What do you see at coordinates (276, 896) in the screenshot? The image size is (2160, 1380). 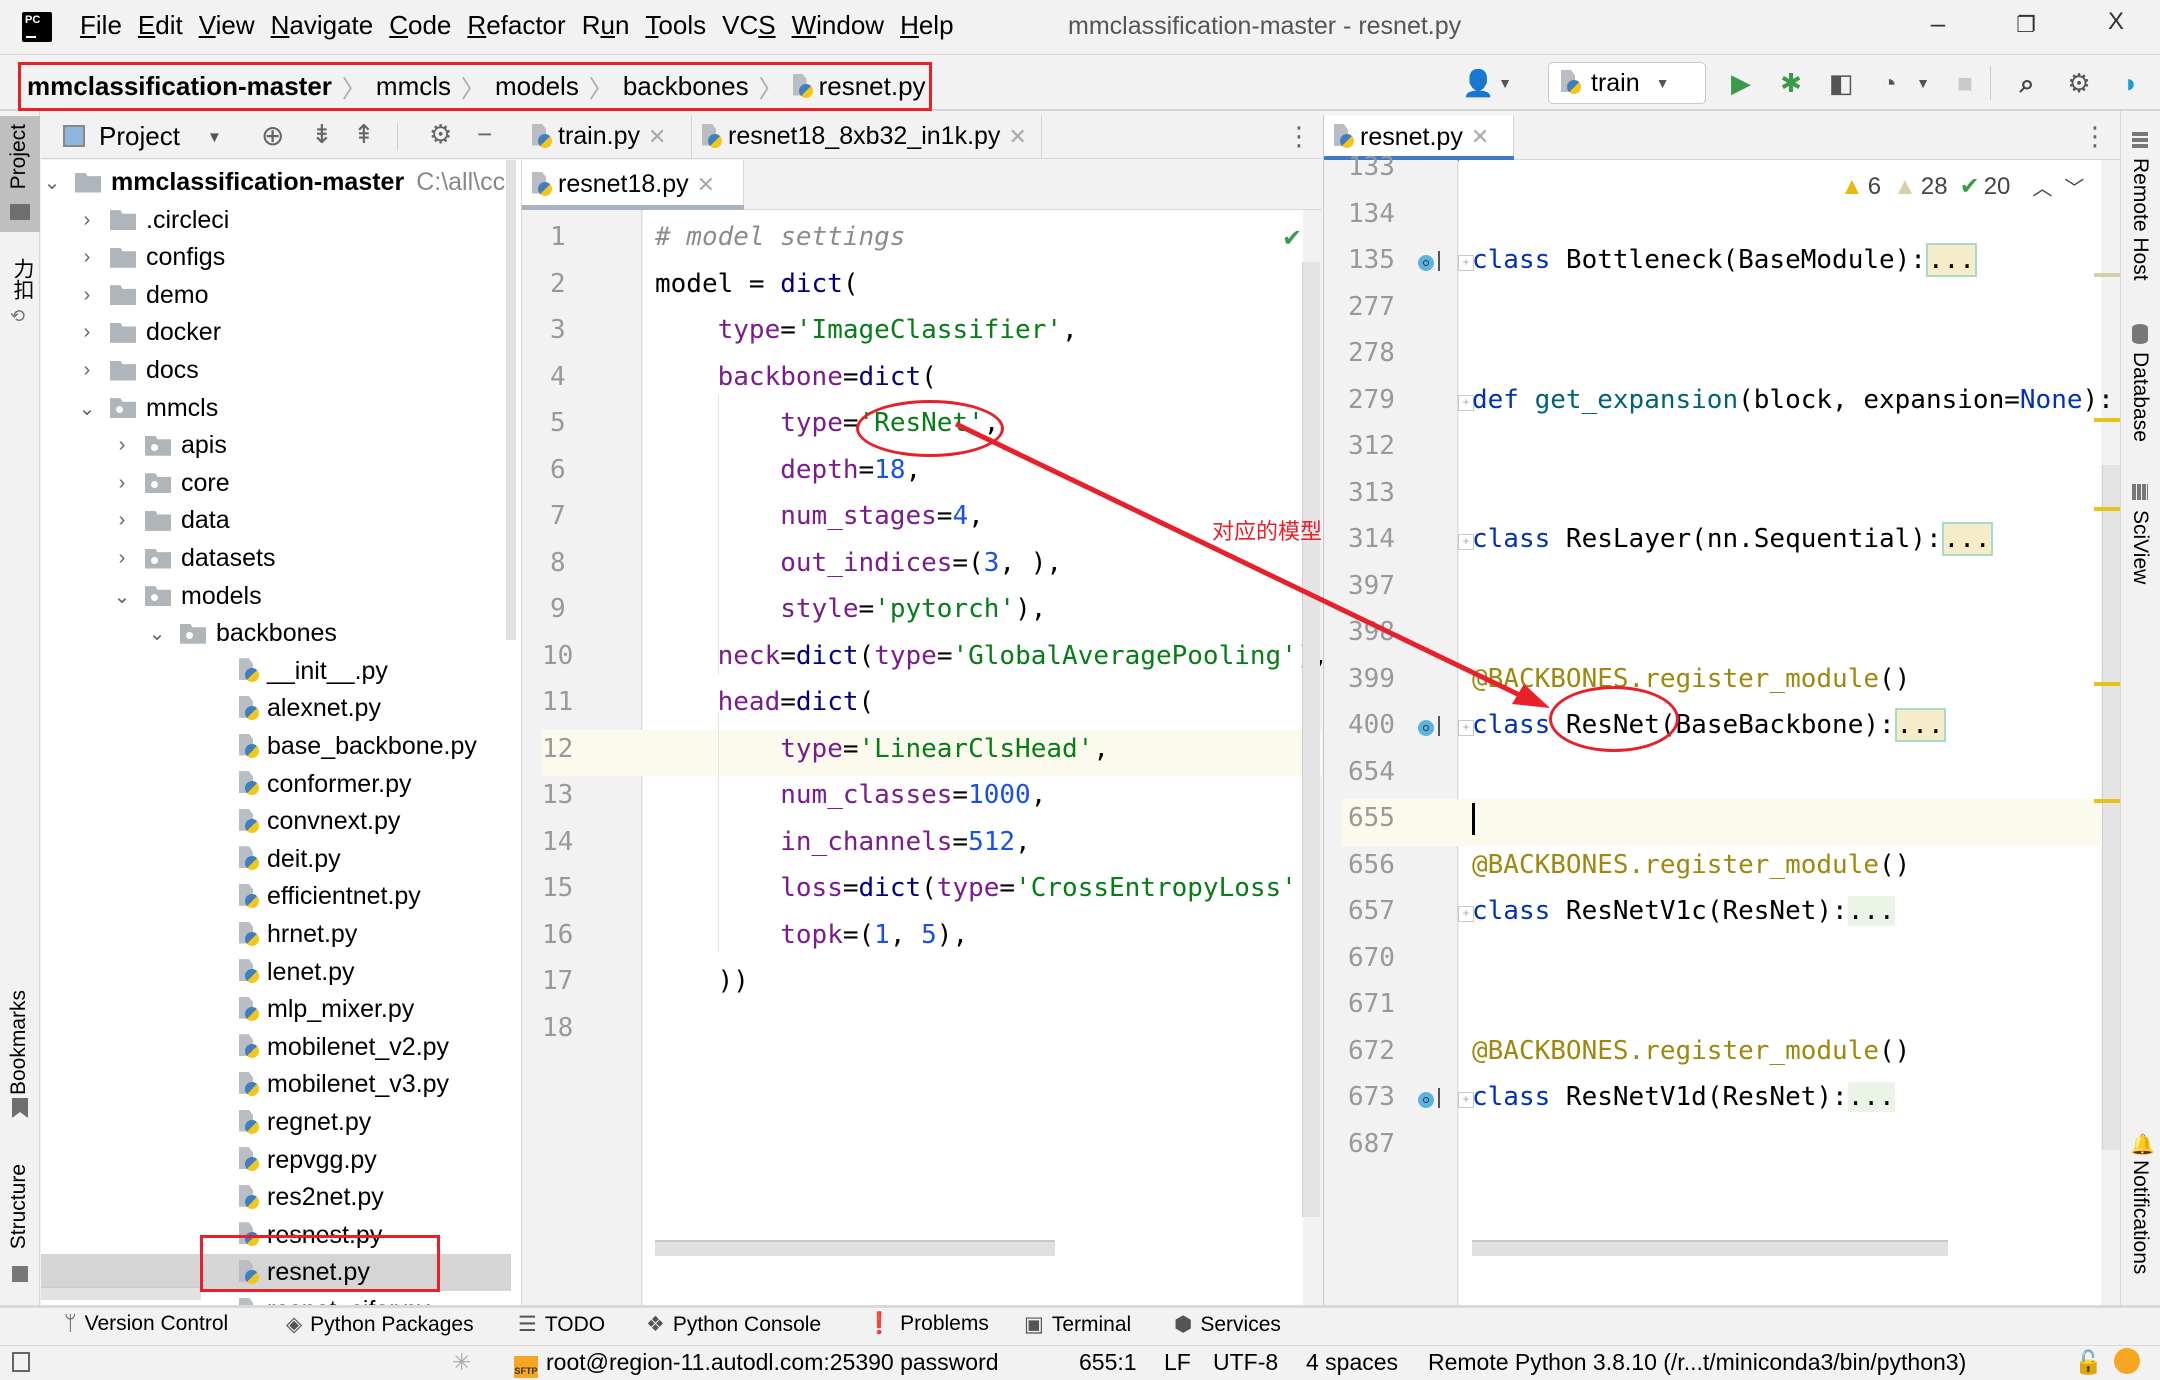 I see `tree-file-item: efficientnet.py` at bounding box center [276, 896].